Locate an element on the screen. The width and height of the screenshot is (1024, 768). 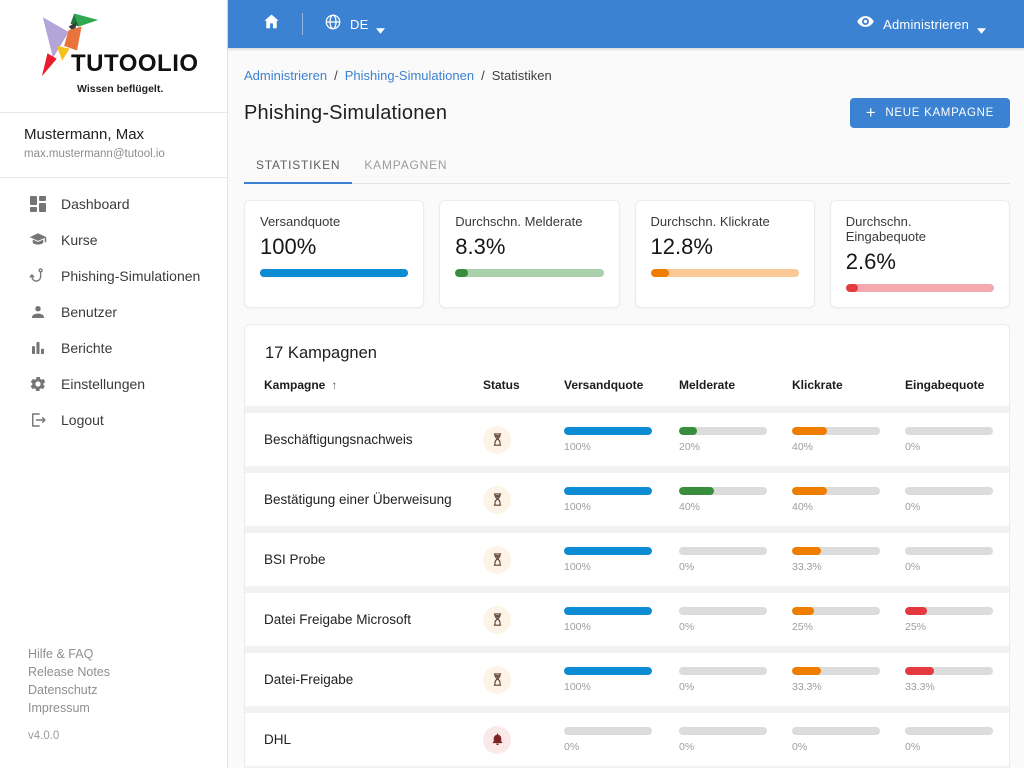
breadcrumb-item: Statistiken is located at coordinates (521, 75).